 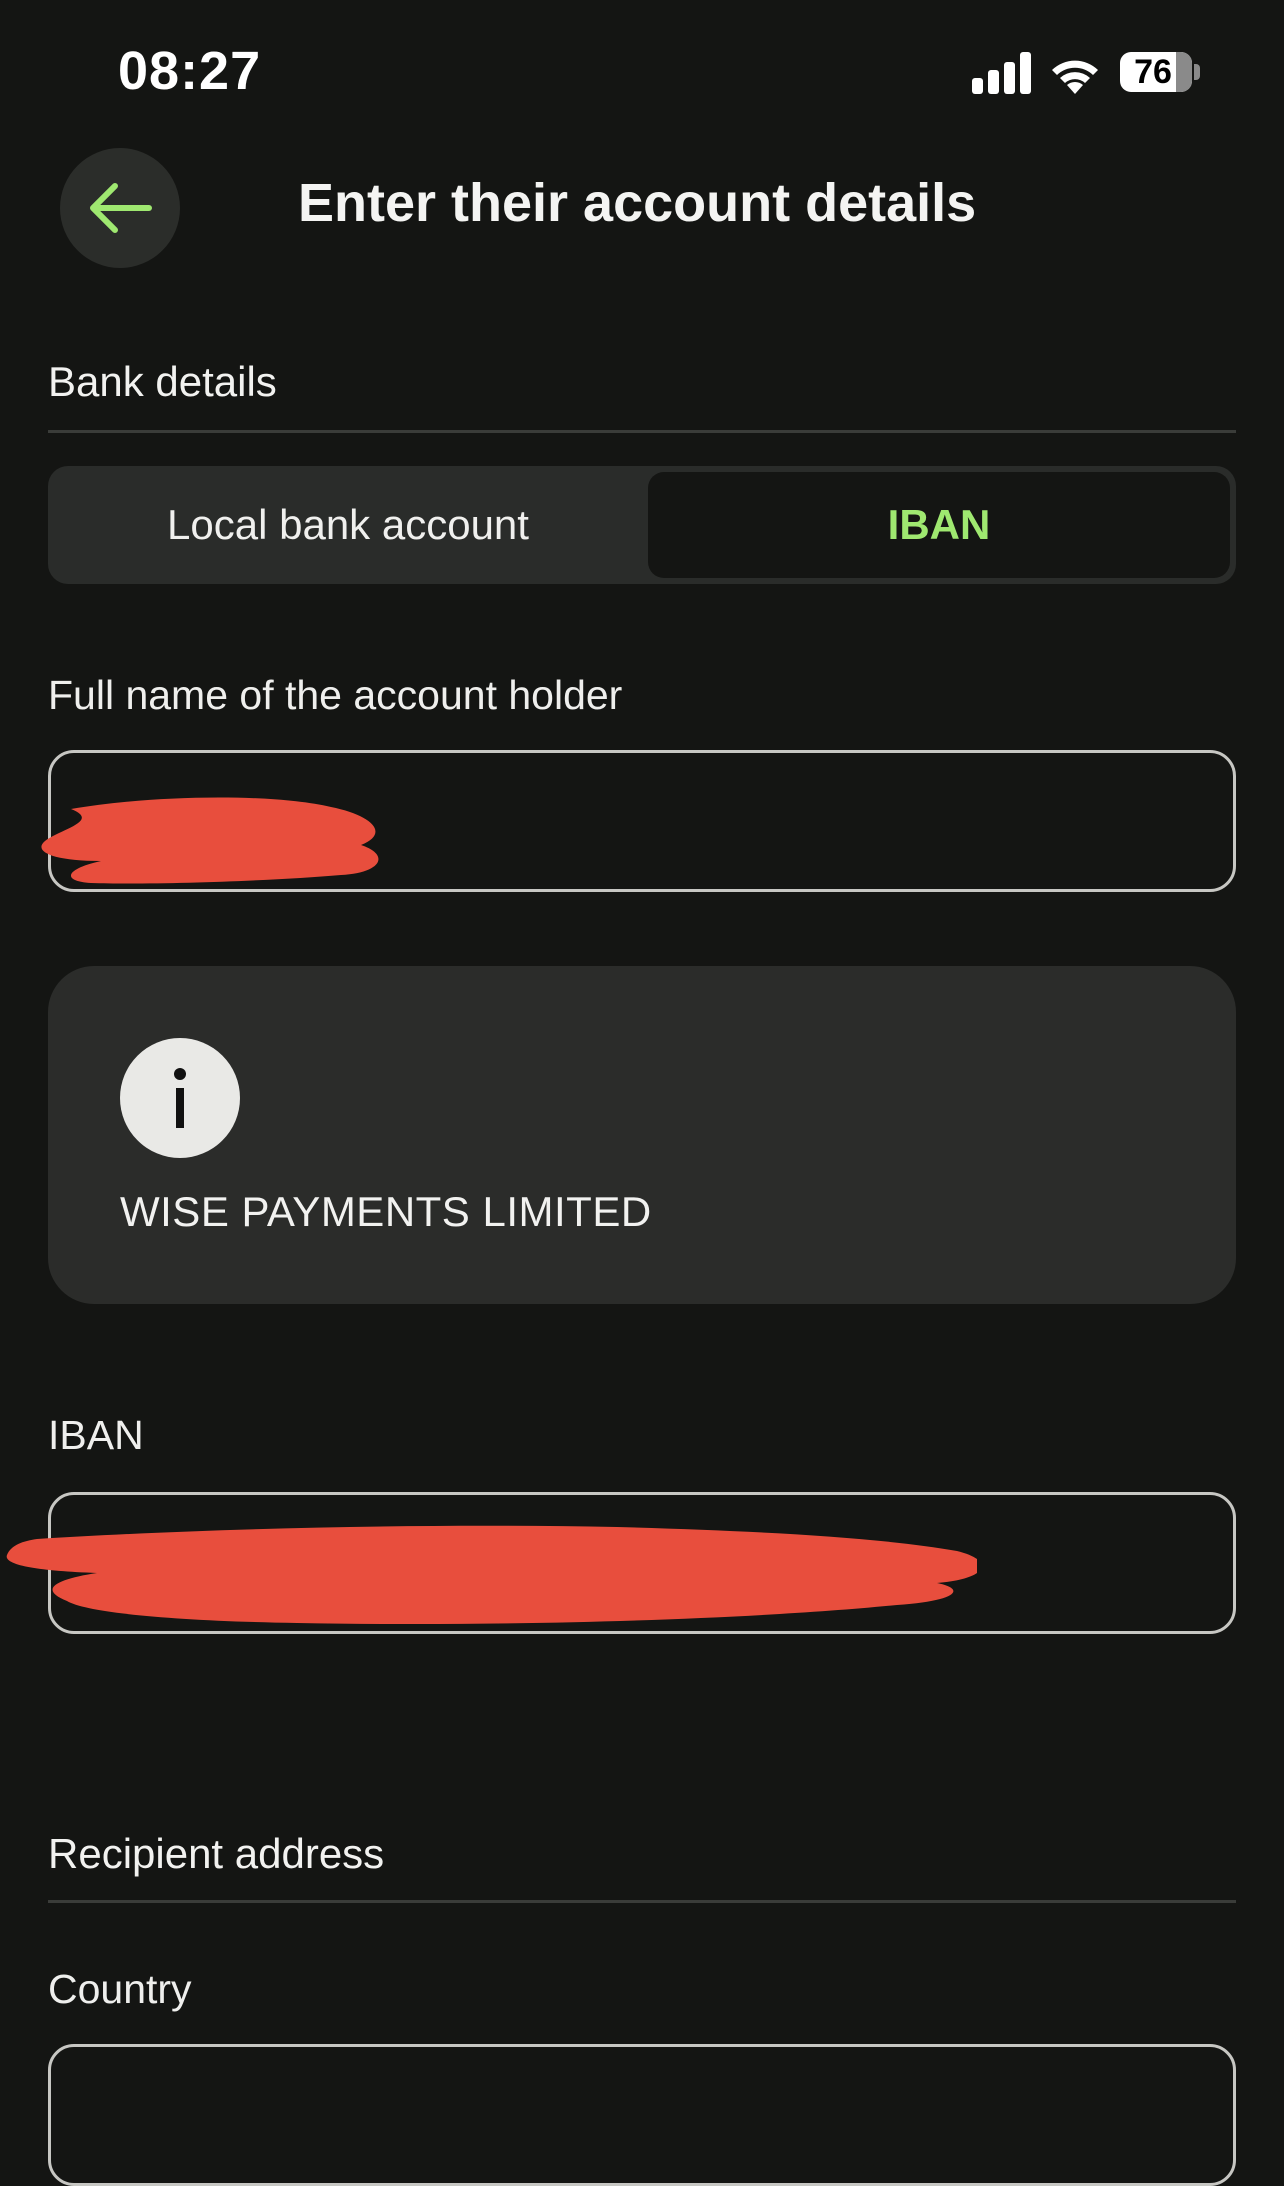 I want to click on back-button, so click(x=120, y=208).